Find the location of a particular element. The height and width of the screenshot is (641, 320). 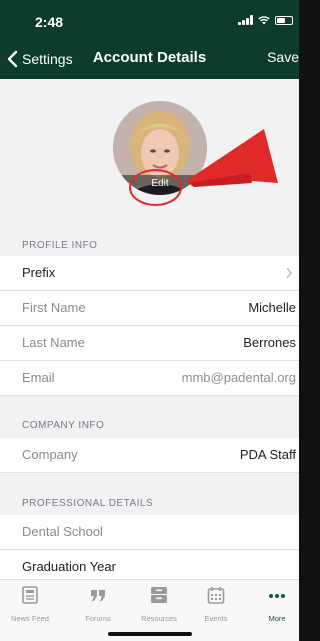

chevron-right-icon is located at coordinates (289, 273).